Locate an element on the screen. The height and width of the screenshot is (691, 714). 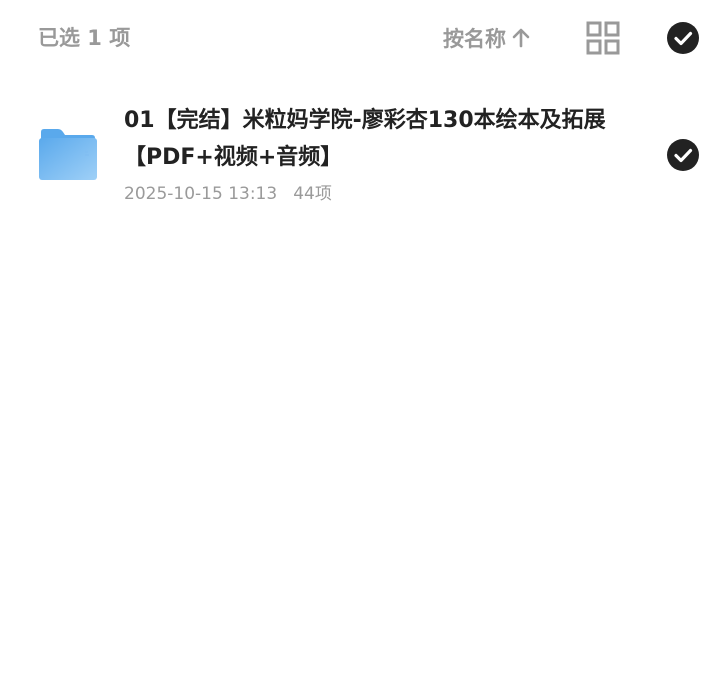
file-item-count: 44项 is located at coordinates (312, 194).